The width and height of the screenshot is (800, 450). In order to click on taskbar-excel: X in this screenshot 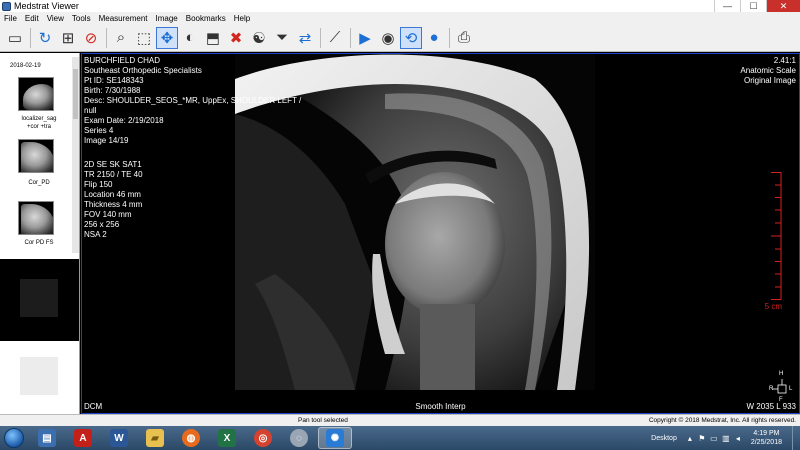, I will do `click(227, 438)`.